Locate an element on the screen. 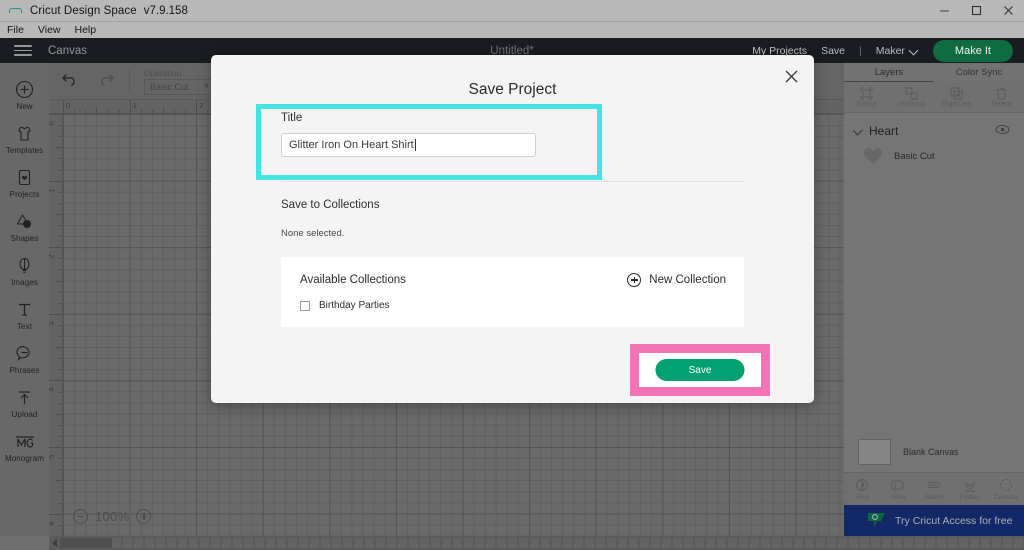 This screenshot has width=1024, height=550. title-input-value: Glitter Iron On Heart Shirt is located at coordinates (351, 145).